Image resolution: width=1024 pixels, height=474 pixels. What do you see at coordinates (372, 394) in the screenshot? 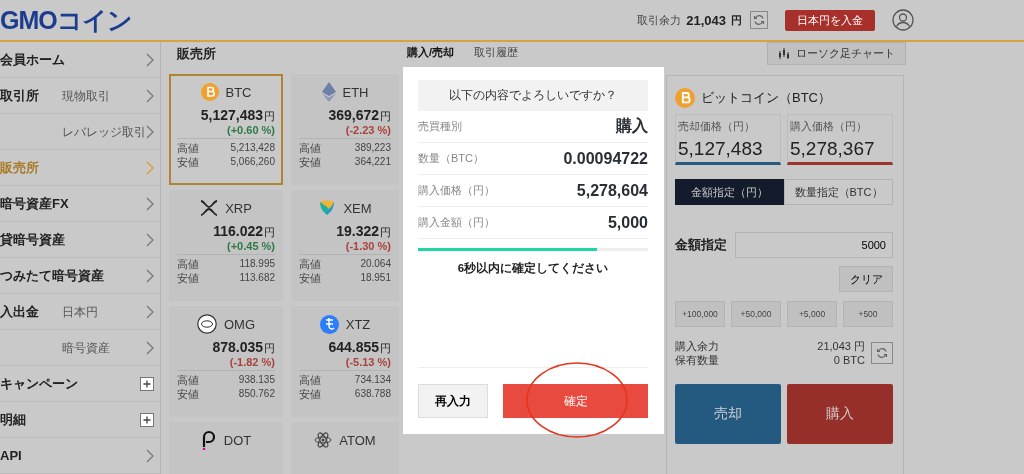
I see `low-value: 638.788` at bounding box center [372, 394].